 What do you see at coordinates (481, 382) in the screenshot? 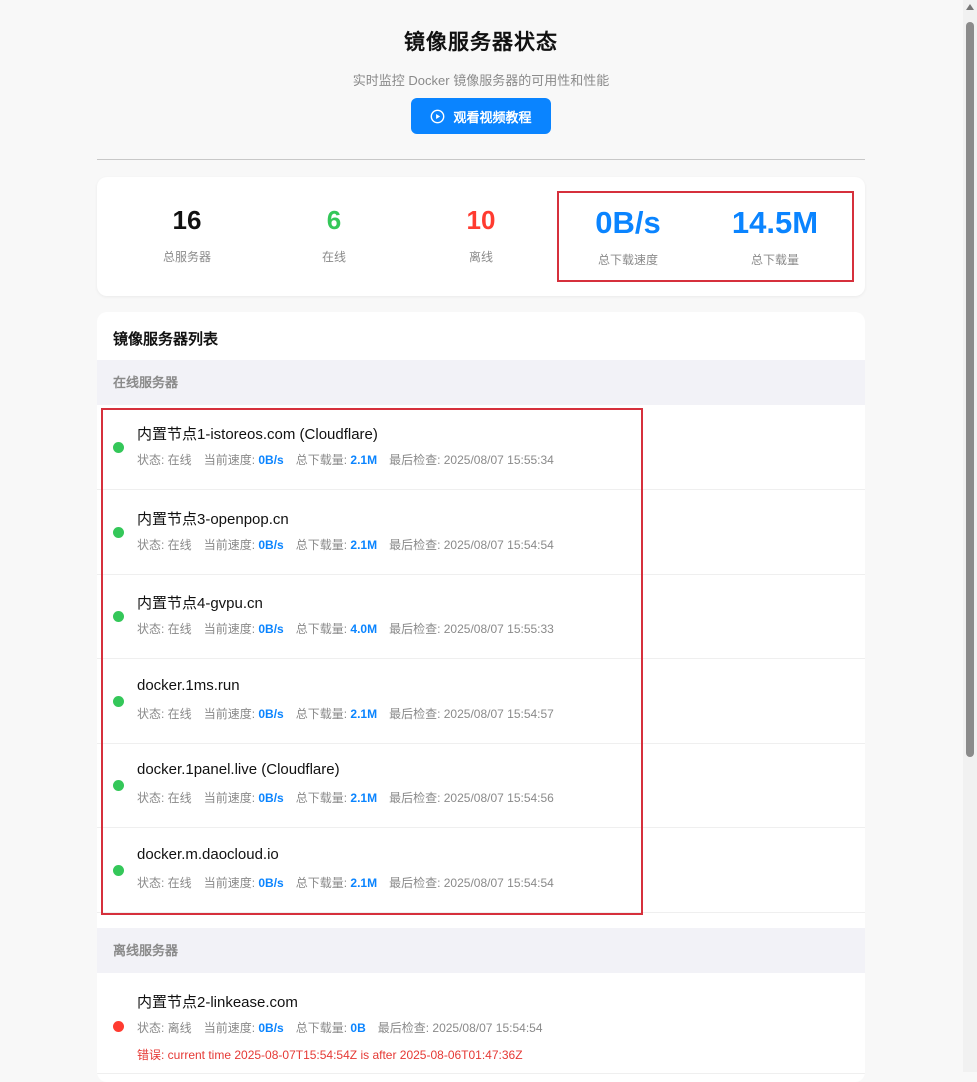
I see `online-section-header: 在线服务器` at bounding box center [481, 382].